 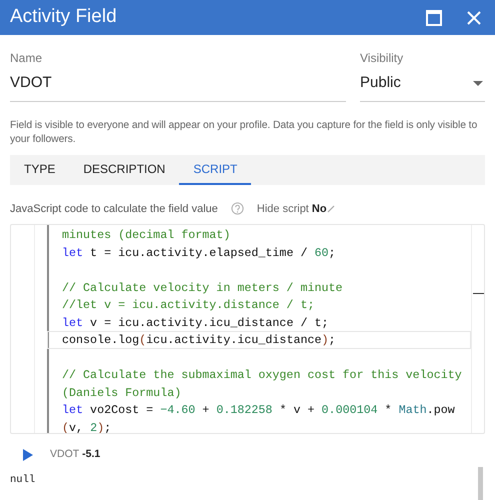 I want to click on tab: DESCRIPTION, so click(x=124, y=169).